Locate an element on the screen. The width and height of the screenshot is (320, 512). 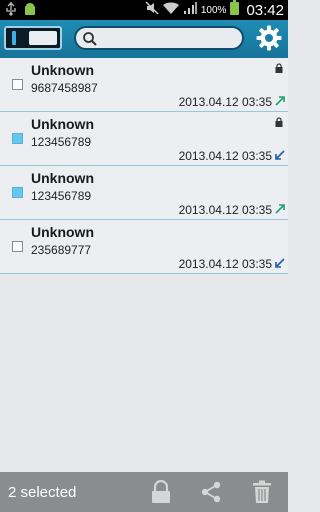
mode-toggle is located at coordinates (33, 38).